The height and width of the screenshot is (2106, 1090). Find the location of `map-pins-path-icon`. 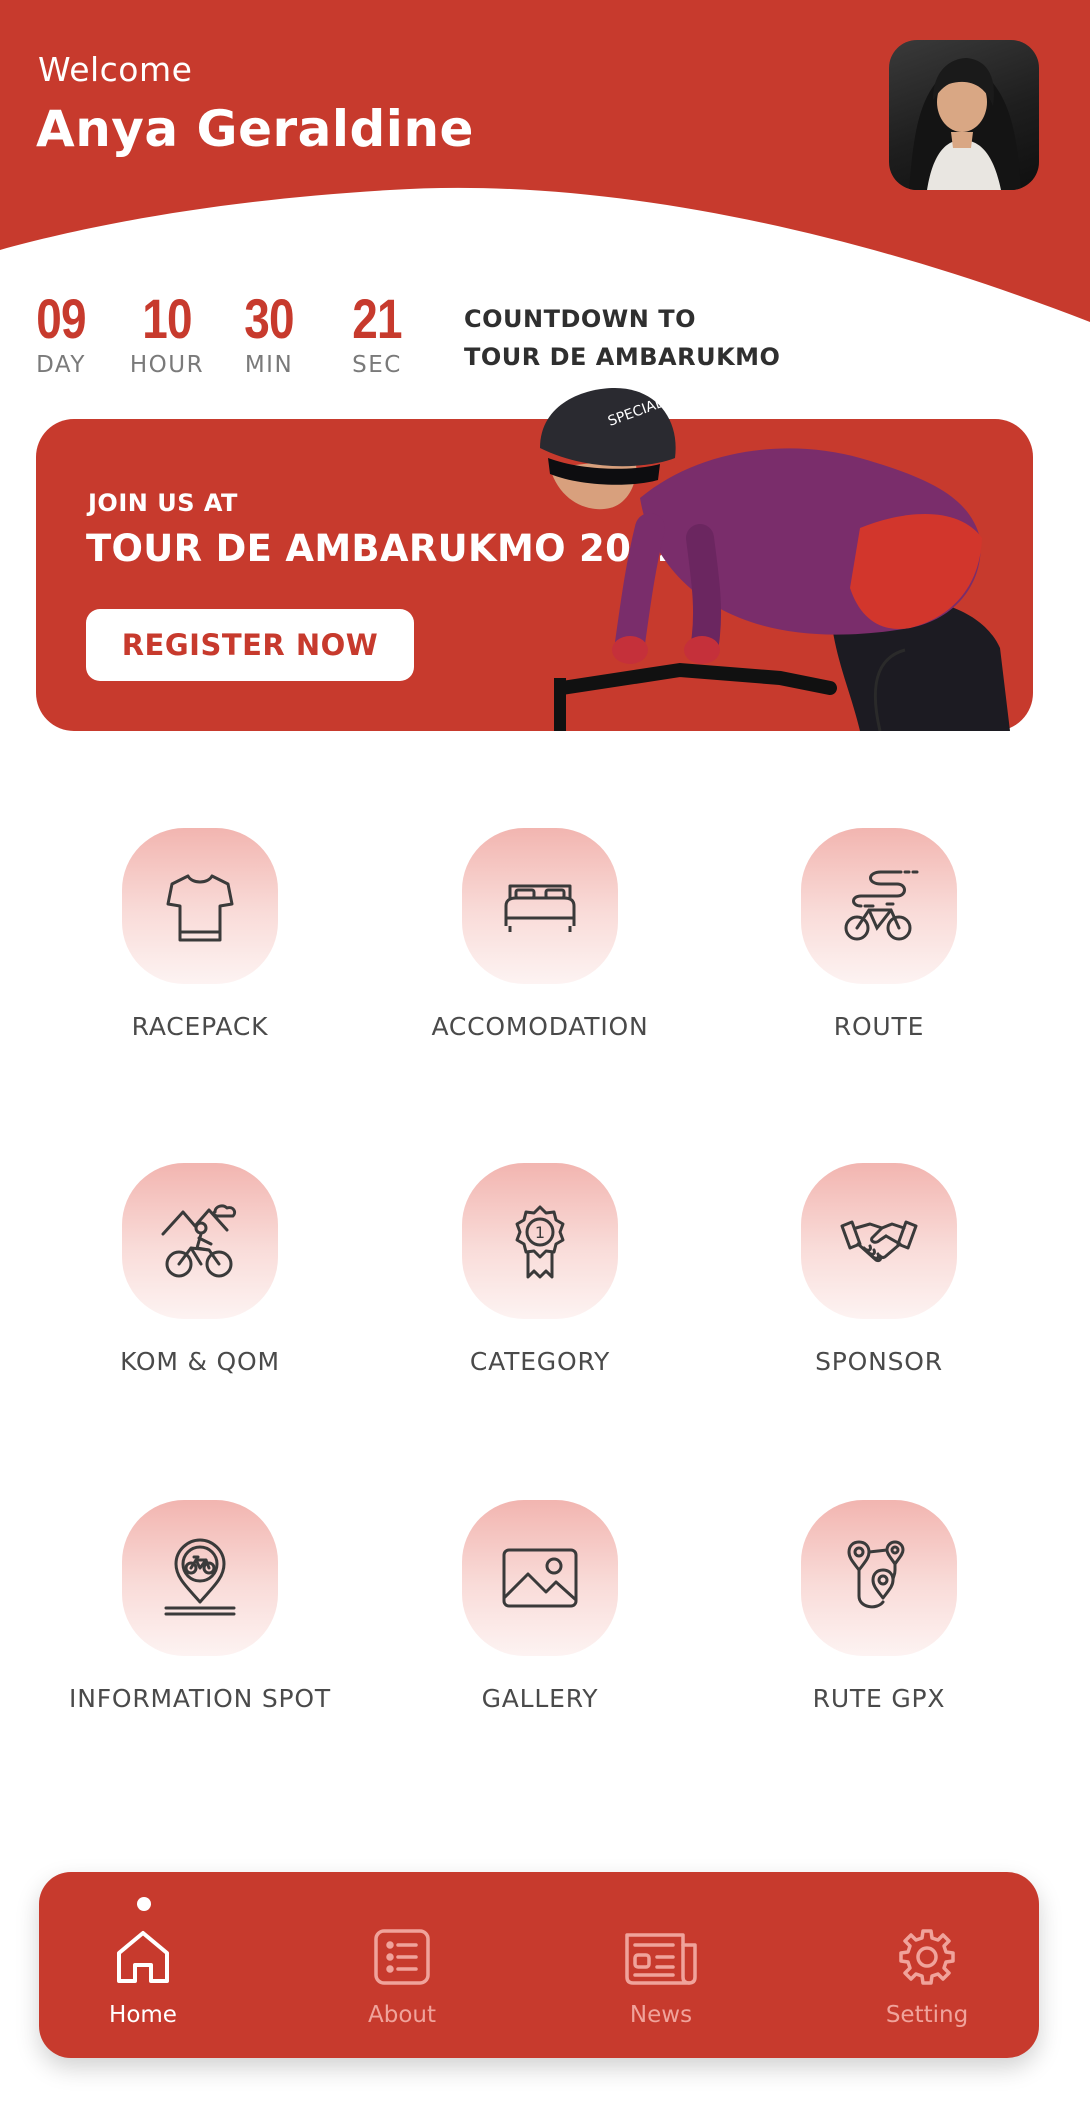

map-pins-path-icon is located at coordinates (879, 1578).